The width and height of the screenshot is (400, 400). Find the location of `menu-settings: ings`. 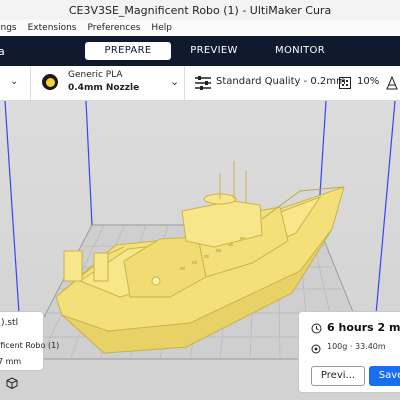

menu-settings: ings is located at coordinates (8, 28).